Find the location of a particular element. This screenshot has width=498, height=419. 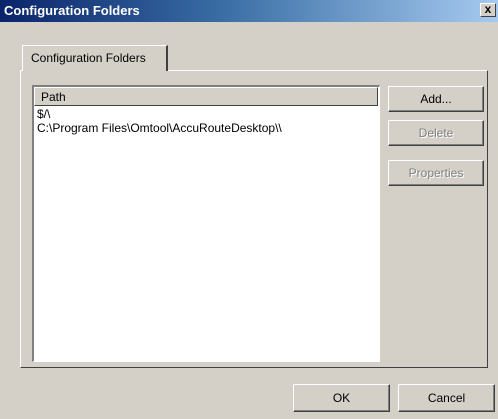

tab-label: Configuration Folders is located at coordinates (88, 58).